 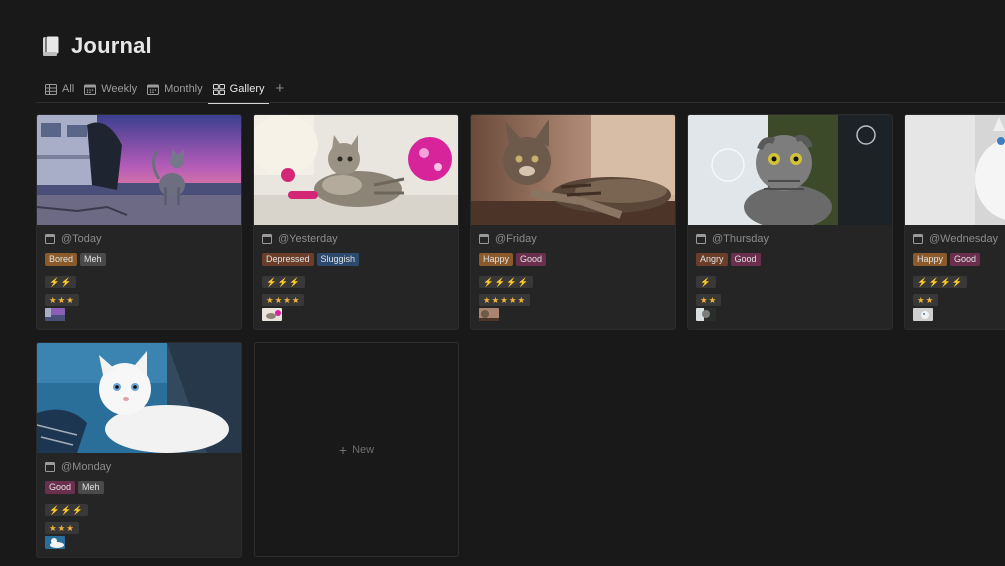 I want to click on gallery-card-today: @Today Bored Meh ⚡⚡ ★★★, so click(x=139, y=222).